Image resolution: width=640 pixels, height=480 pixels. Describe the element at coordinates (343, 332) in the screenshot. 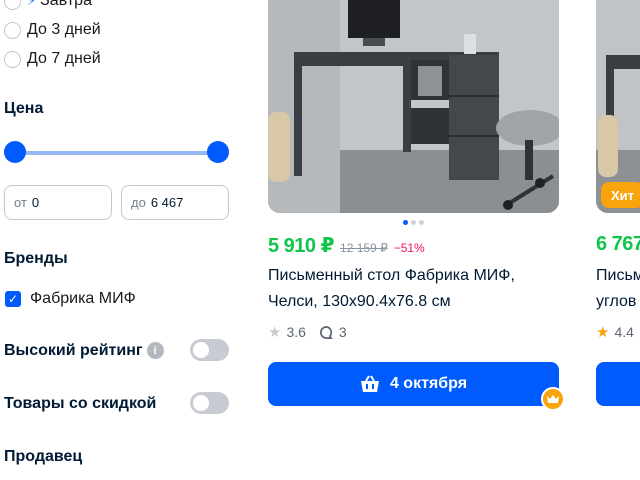

I see `review-count: 3` at that location.